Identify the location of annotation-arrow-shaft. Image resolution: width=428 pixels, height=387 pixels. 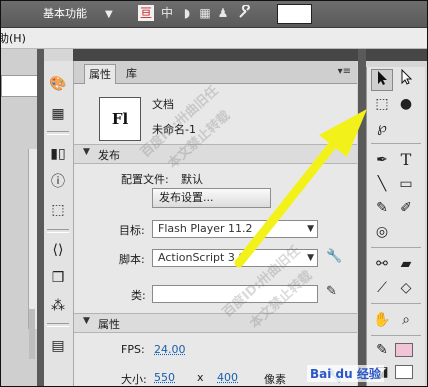
(285, 205).